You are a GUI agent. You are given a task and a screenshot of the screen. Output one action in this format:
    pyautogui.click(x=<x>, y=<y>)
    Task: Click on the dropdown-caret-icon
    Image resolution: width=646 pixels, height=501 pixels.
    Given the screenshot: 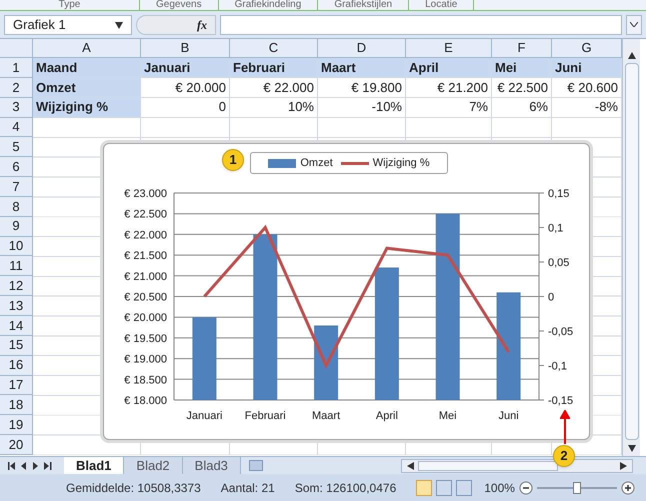 What is the action you would take?
    pyautogui.click(x=119, y=24)
    